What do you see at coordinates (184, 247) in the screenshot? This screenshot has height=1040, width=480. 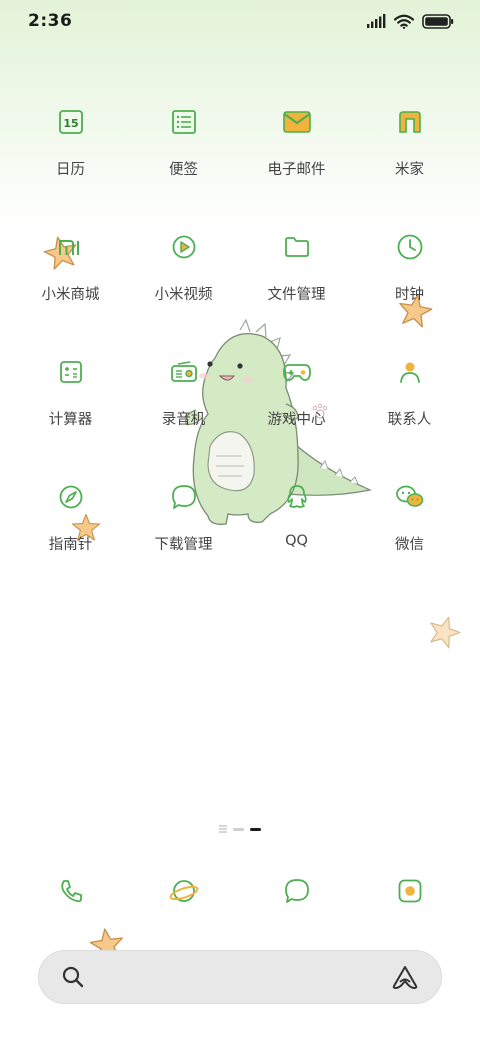 I see `video-icon` at bounding box center [184, 247].